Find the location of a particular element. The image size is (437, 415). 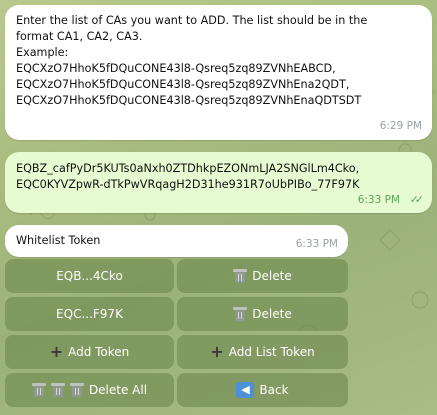

button-label: Delete All is located at coordinates (118, 390).